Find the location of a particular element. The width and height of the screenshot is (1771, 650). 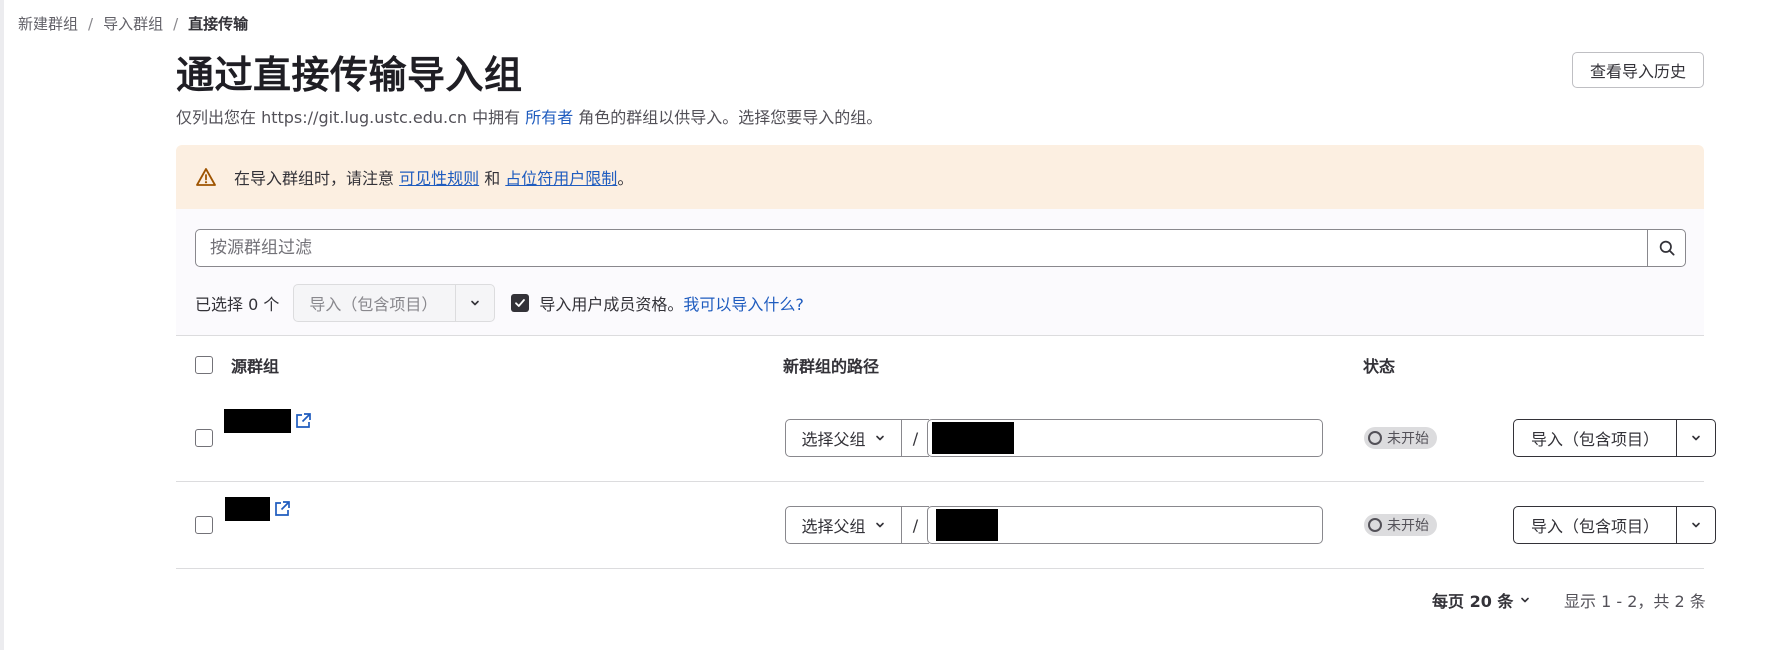

per-page-dropdown: 每页 20 条 is located at coordinates (1481, 600).